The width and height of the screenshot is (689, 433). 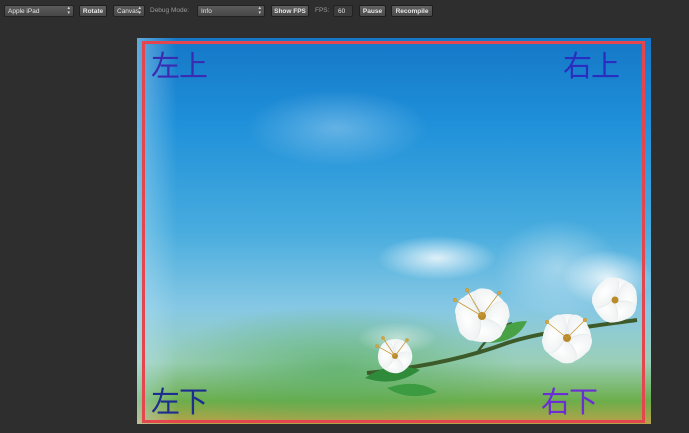 What do you see at coordinates (591, 66) in the screenshot?
I see `corner-label-top-right: 右上` at bounding box center [591, 66].